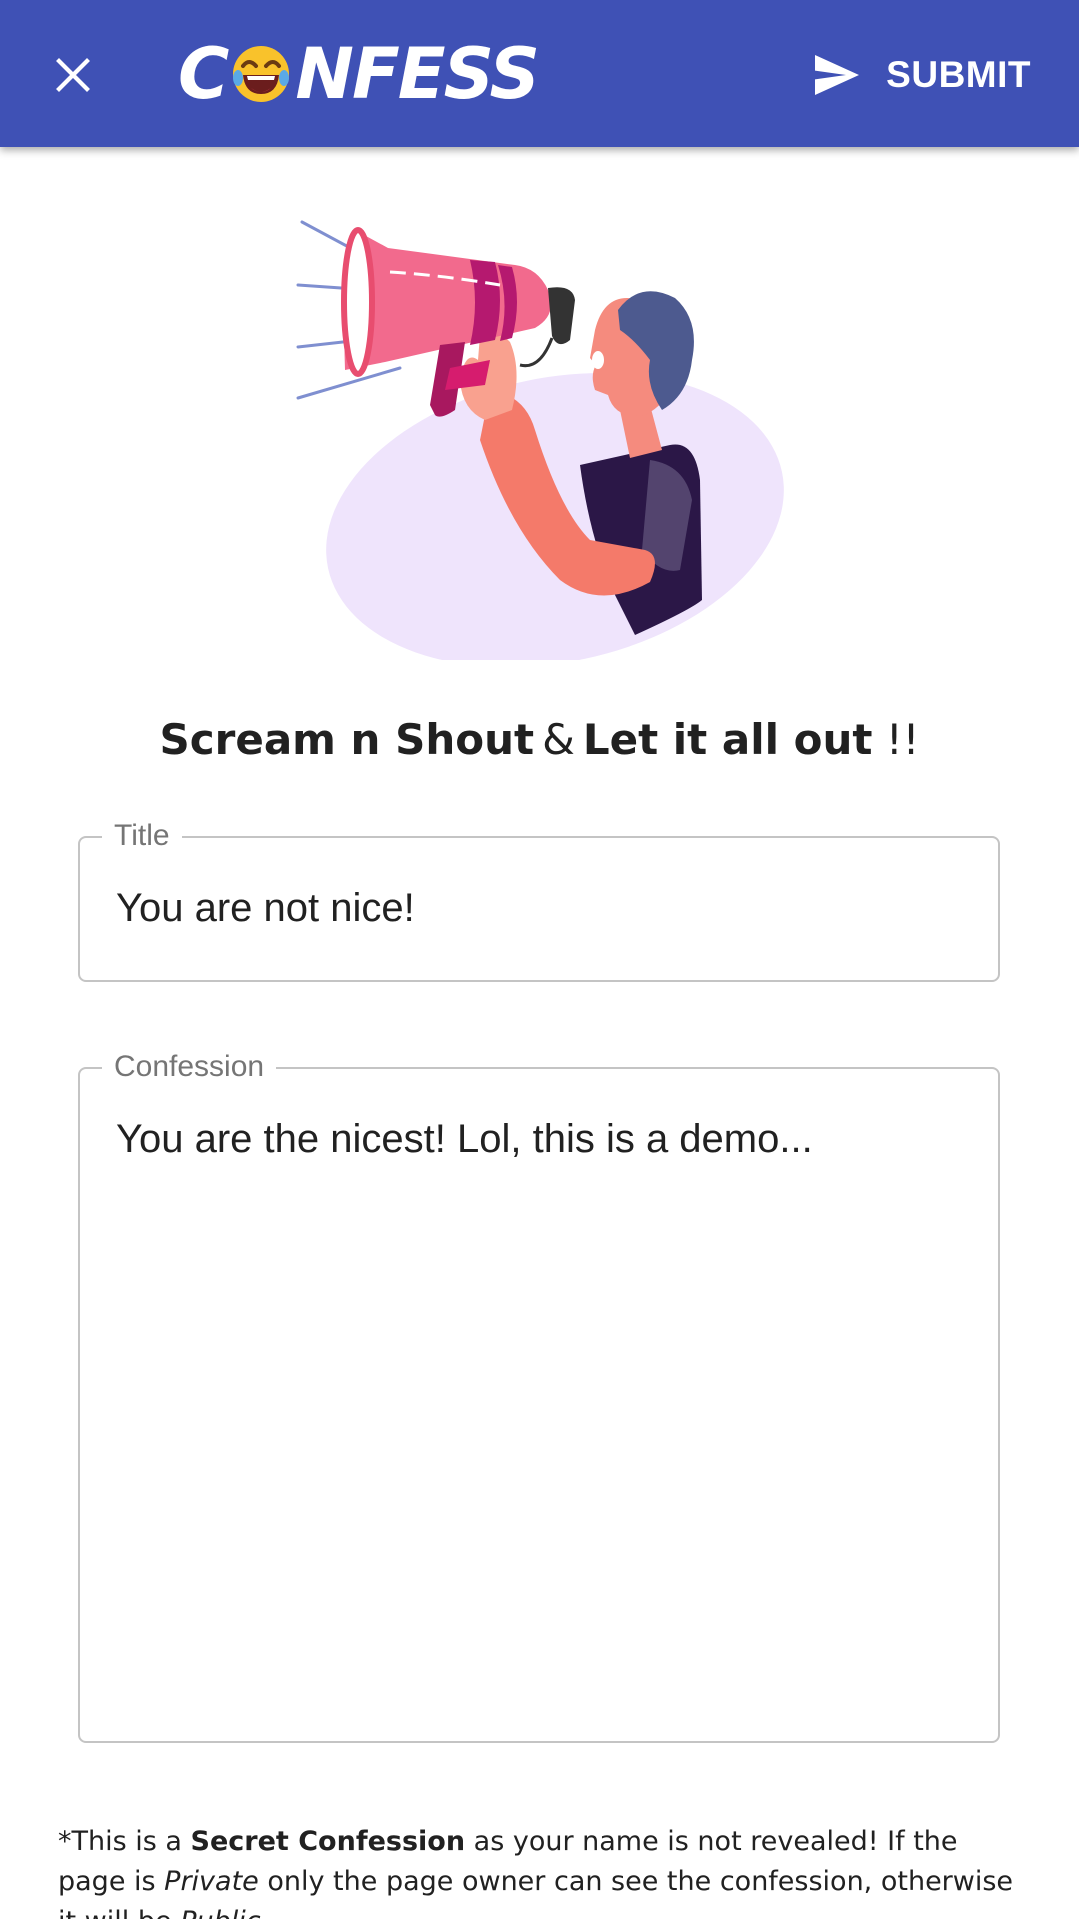 The width and height of the screenshot is (1079, 1919). What do you see at coordinates (142, 836) in the screenshot?
I see `title-label: Title` at bounding box center [142, 836].